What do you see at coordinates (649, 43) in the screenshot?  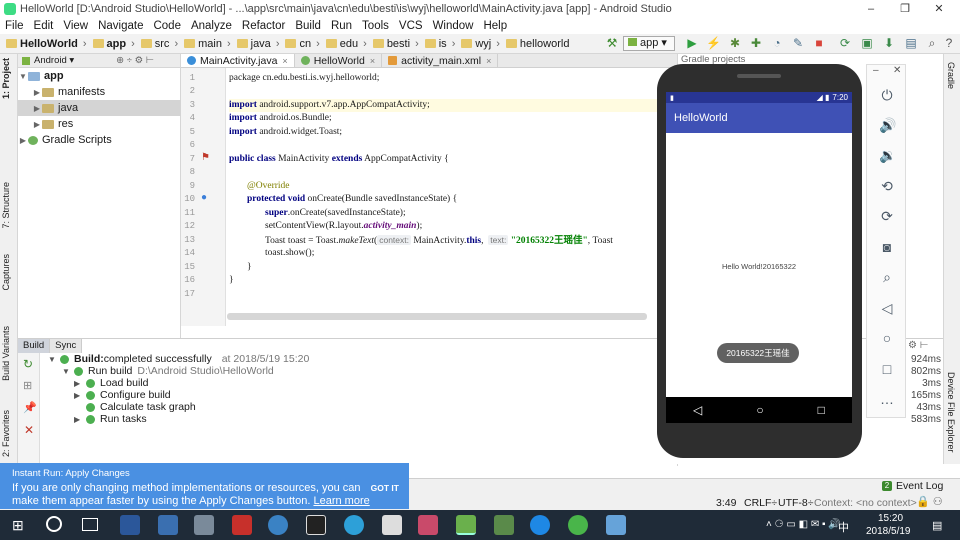 I see `run-config-select: app ▾` at bounding box center [649, 43].